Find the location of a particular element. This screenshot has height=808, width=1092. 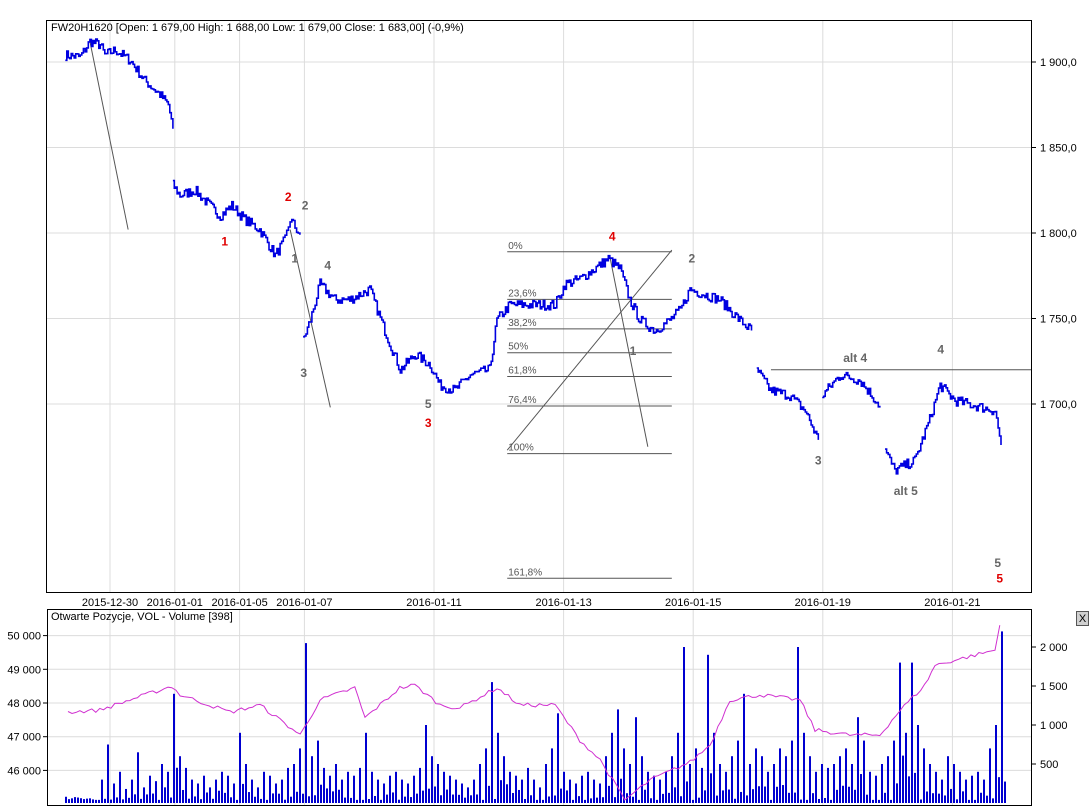

oi-tick-label: 50 000 is located at coordinates (24, 637).